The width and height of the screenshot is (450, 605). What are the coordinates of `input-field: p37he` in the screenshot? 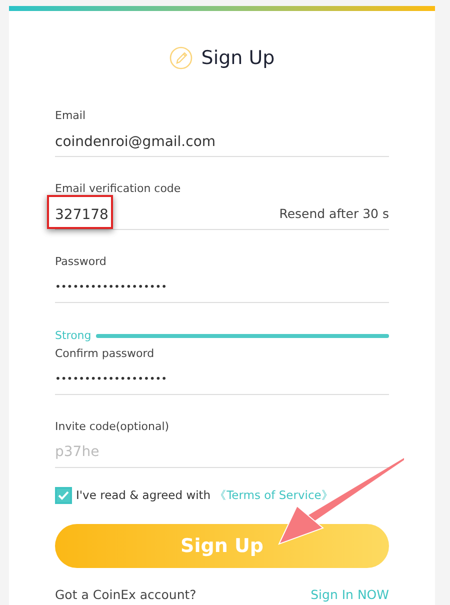 It's located at (222, 452).